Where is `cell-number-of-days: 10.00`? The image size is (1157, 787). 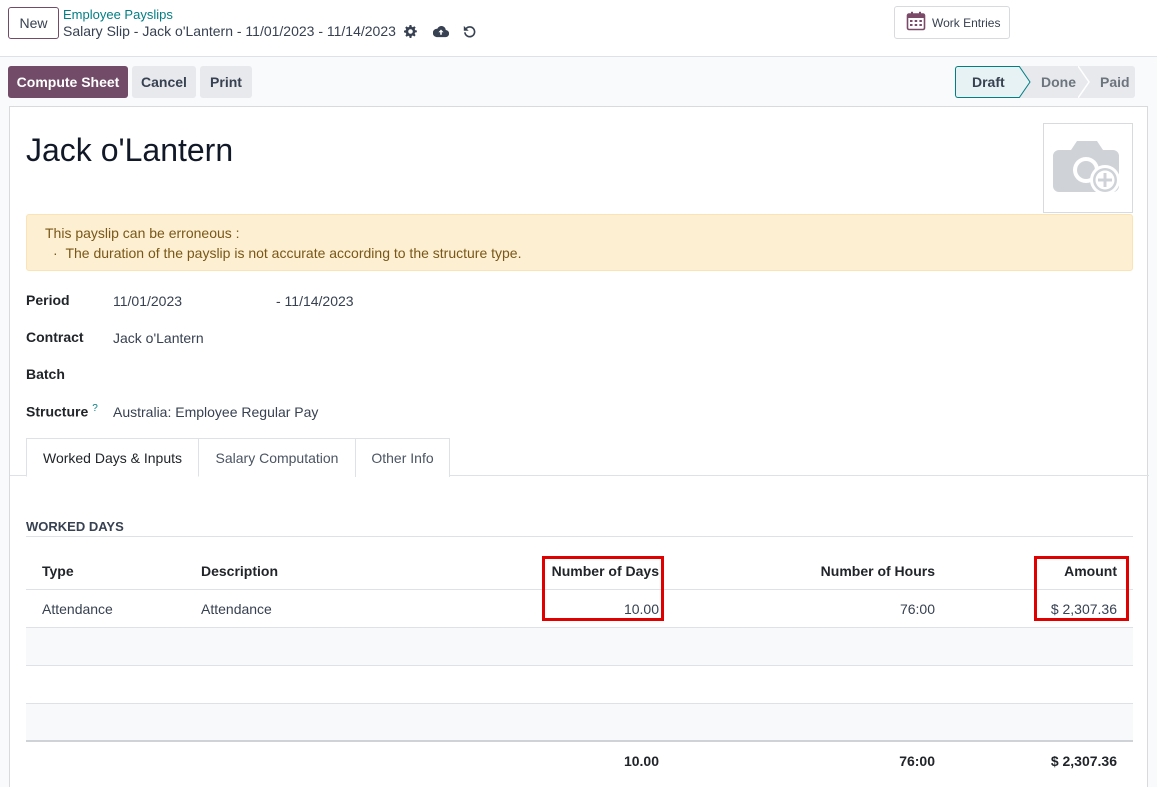
cell-number-of-days: 10.00 is located at coordinates (641, 608).